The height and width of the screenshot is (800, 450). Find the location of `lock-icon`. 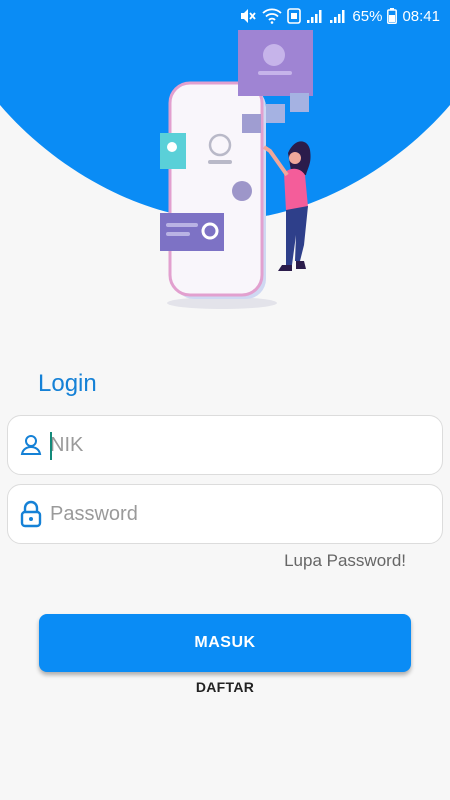

lock-icon is located at coordinates (31, 514).